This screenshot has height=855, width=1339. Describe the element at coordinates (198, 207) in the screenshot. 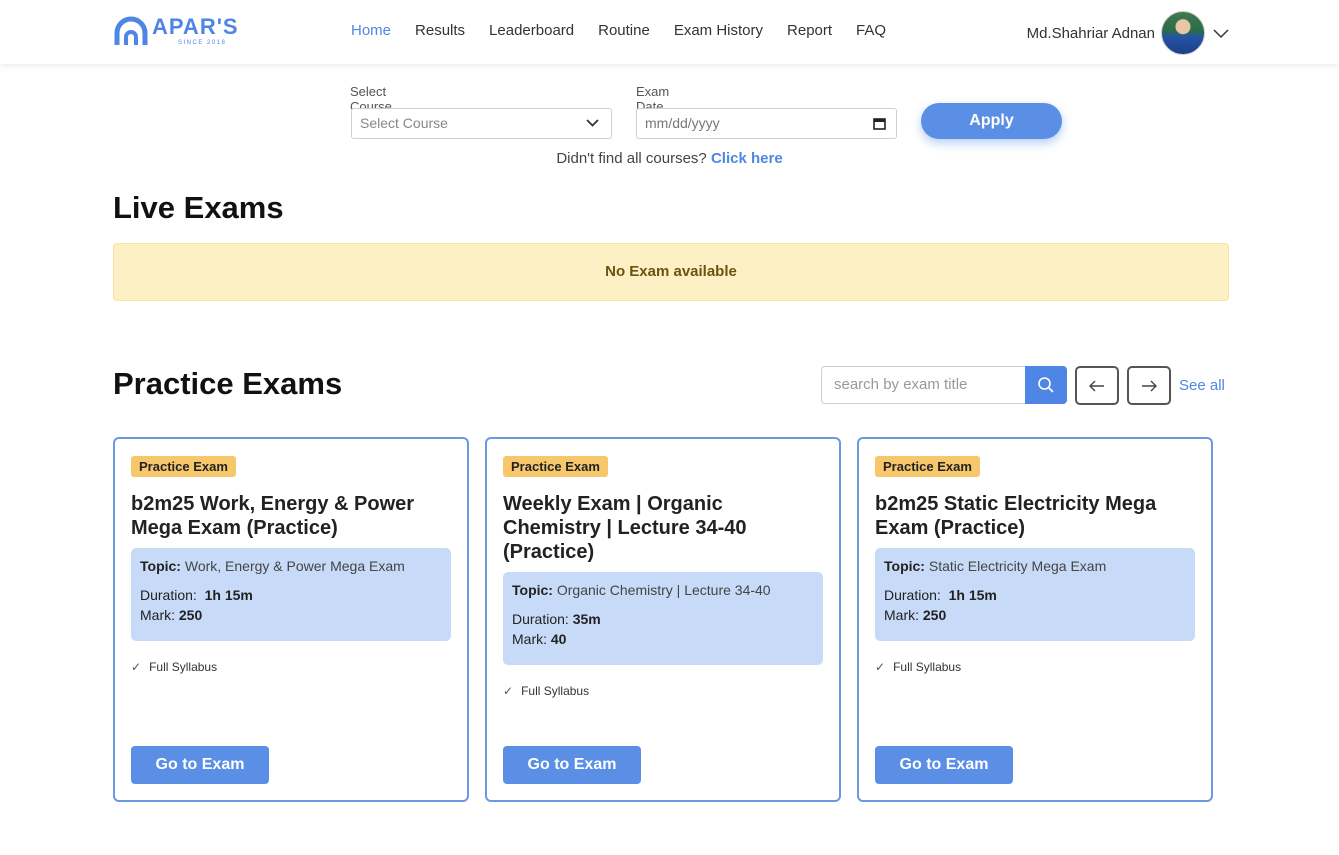

I see `live-exams-heading: Live Exams` at that location.